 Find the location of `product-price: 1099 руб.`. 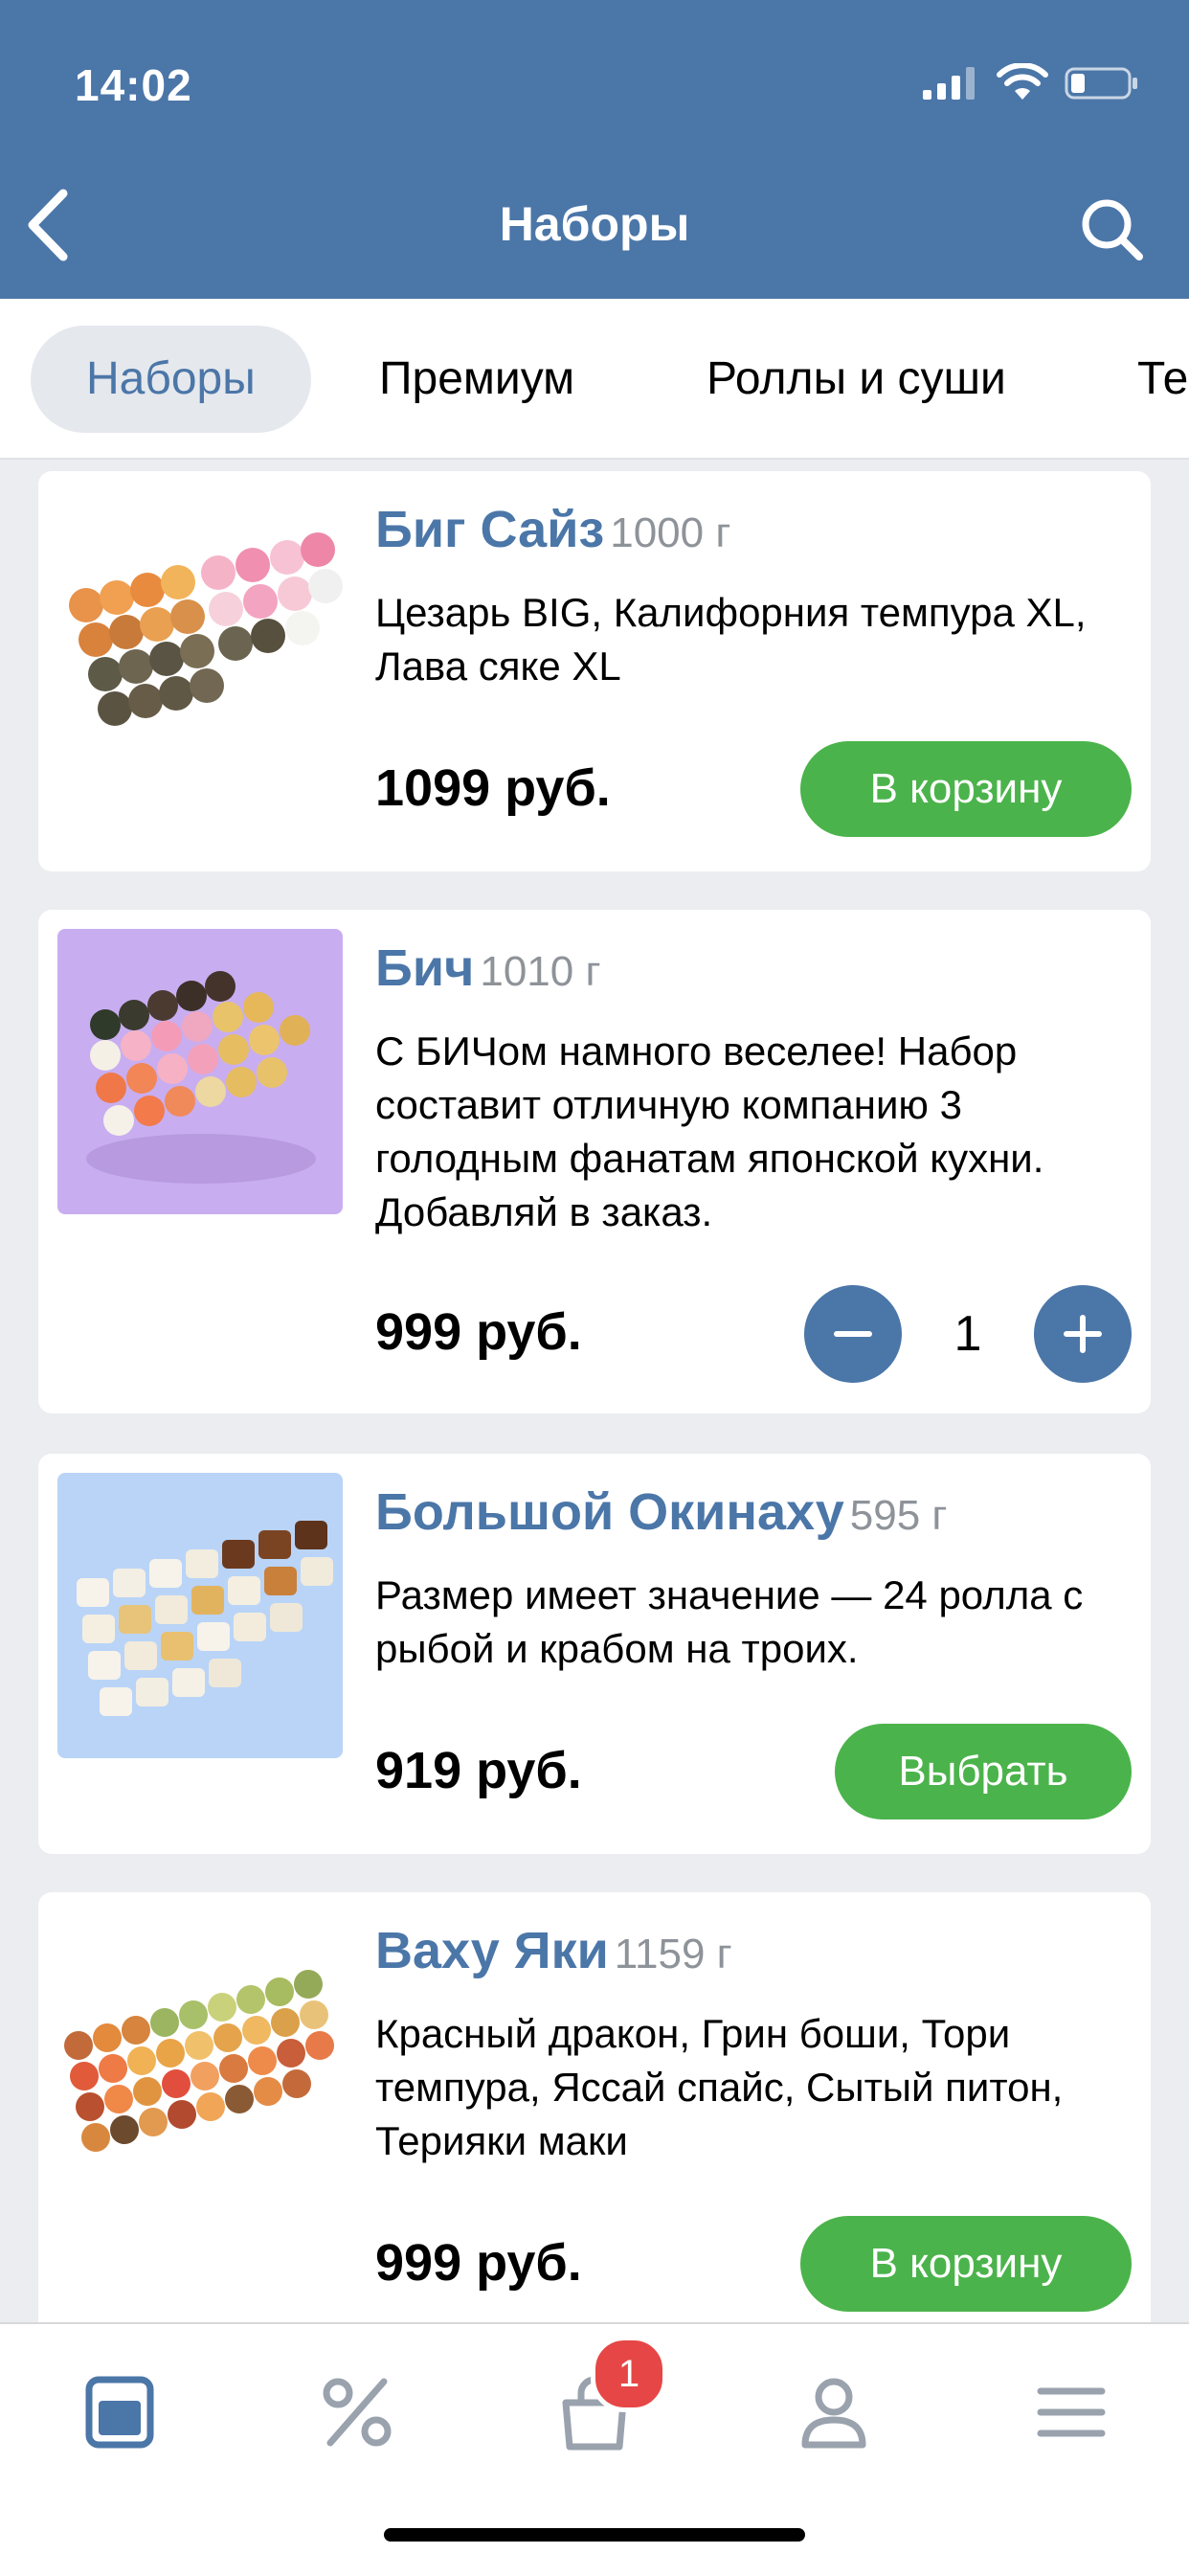

product-price: 1099 руб. is located at coordinates (493, 788).